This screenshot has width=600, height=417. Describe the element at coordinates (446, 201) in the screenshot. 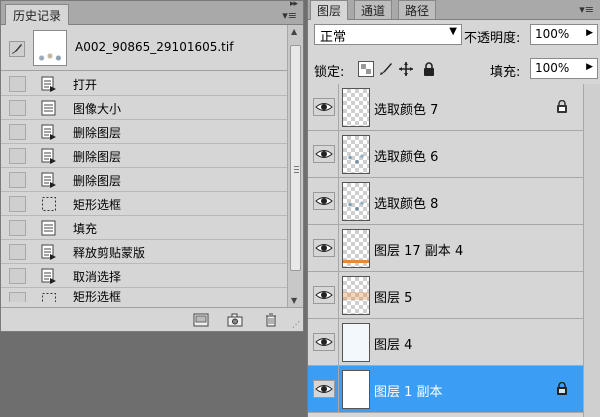

I see `layer-row: 选取颜色 8` at that location.